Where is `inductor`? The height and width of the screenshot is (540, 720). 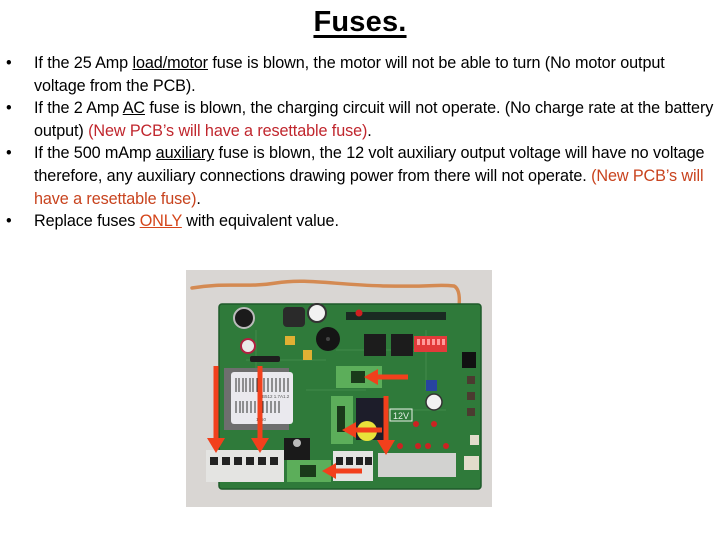
inductor is located at coordinates (294, 317).